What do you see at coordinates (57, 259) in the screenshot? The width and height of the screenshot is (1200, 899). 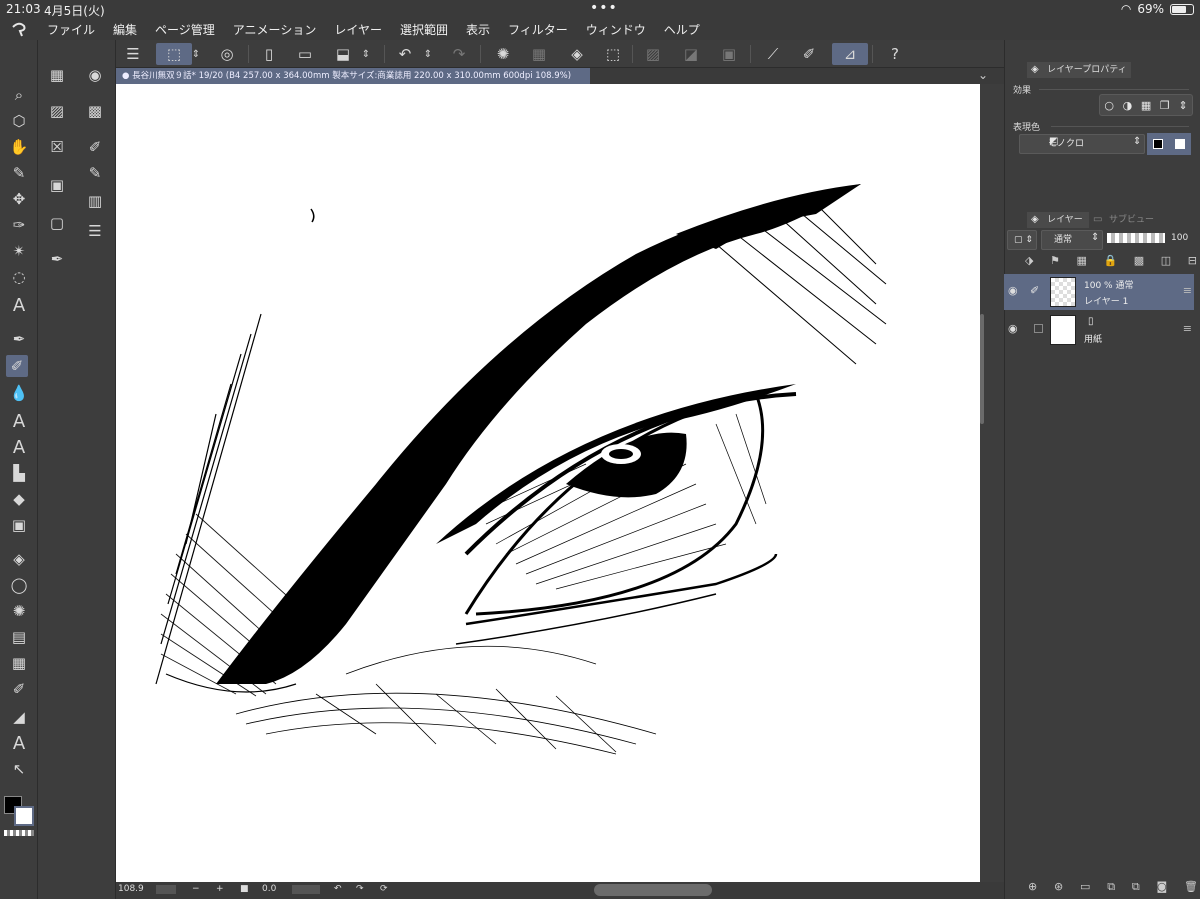 I see `pen-target-icon: ✒` at bounding box center [57, 259].